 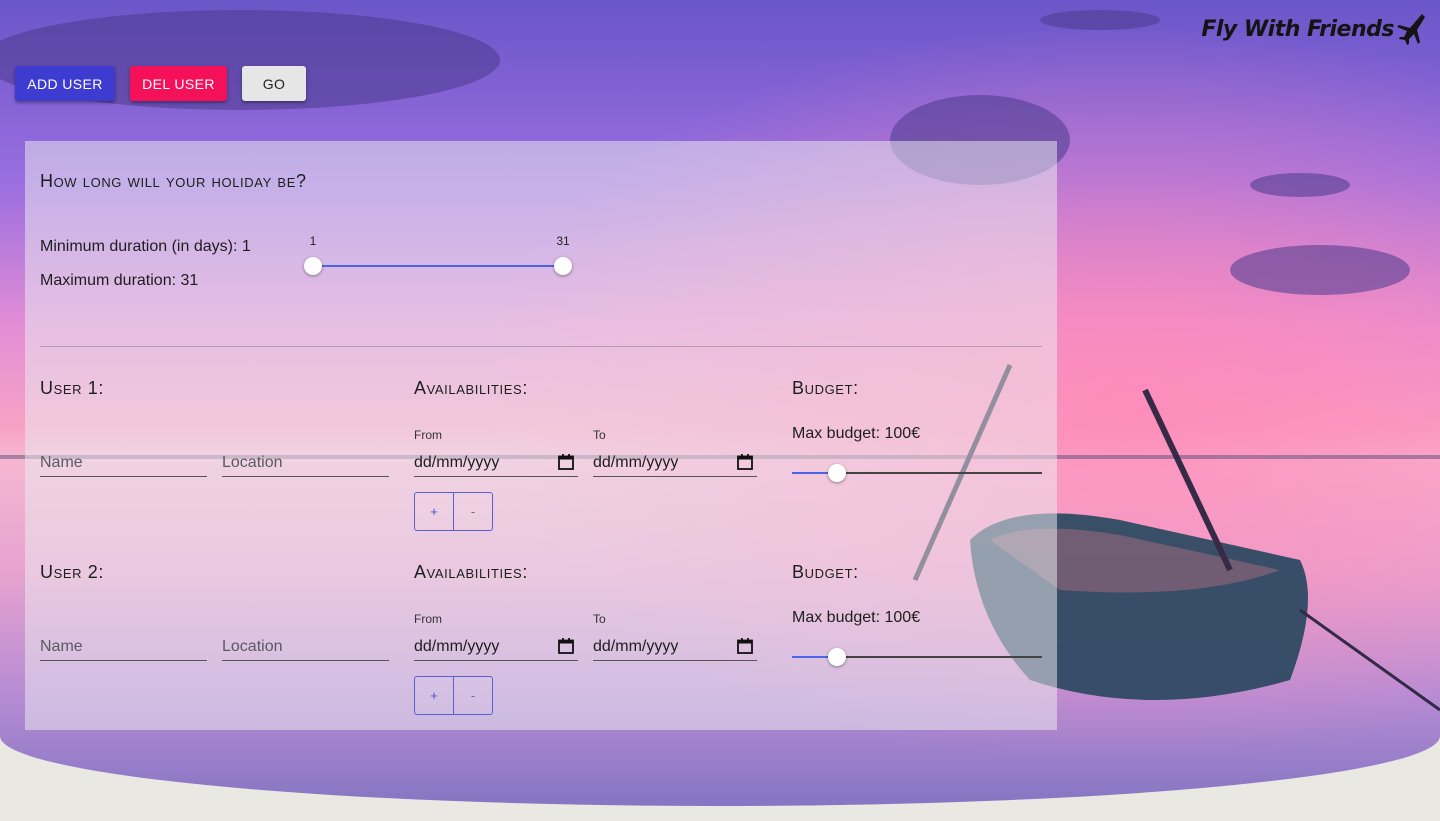 I want to click on duration-range-fill, so click(x=438, y=266).